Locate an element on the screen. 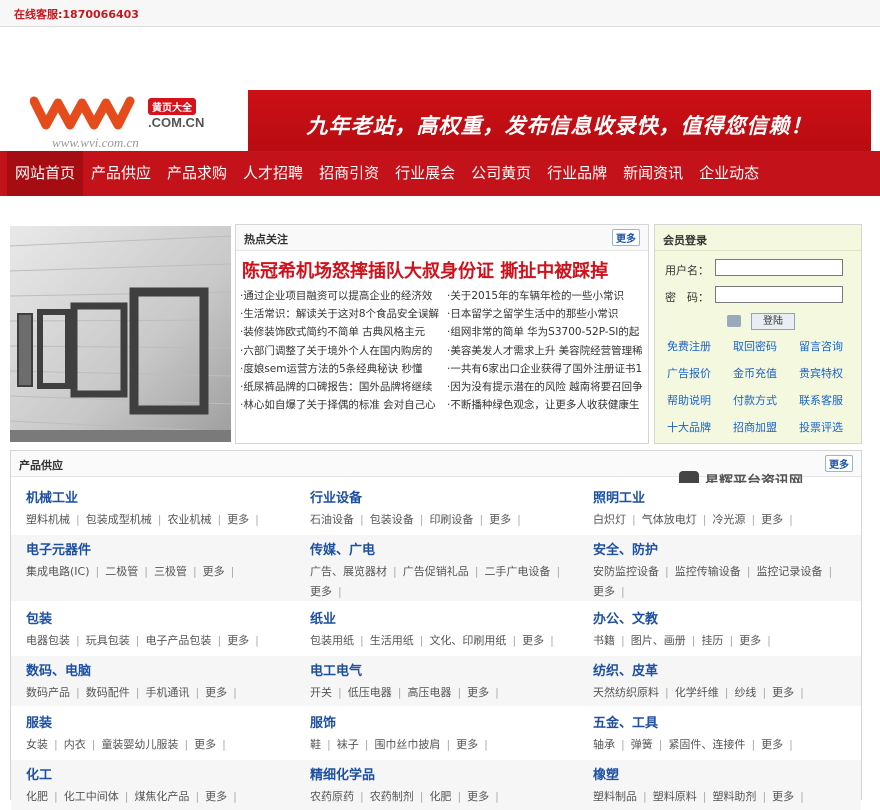 Image resolution: width=880 pixels, height=810 pixels. news-item: ·六部门调整了关于境外个人在国内购房的 is located at coordinates (342, 351).